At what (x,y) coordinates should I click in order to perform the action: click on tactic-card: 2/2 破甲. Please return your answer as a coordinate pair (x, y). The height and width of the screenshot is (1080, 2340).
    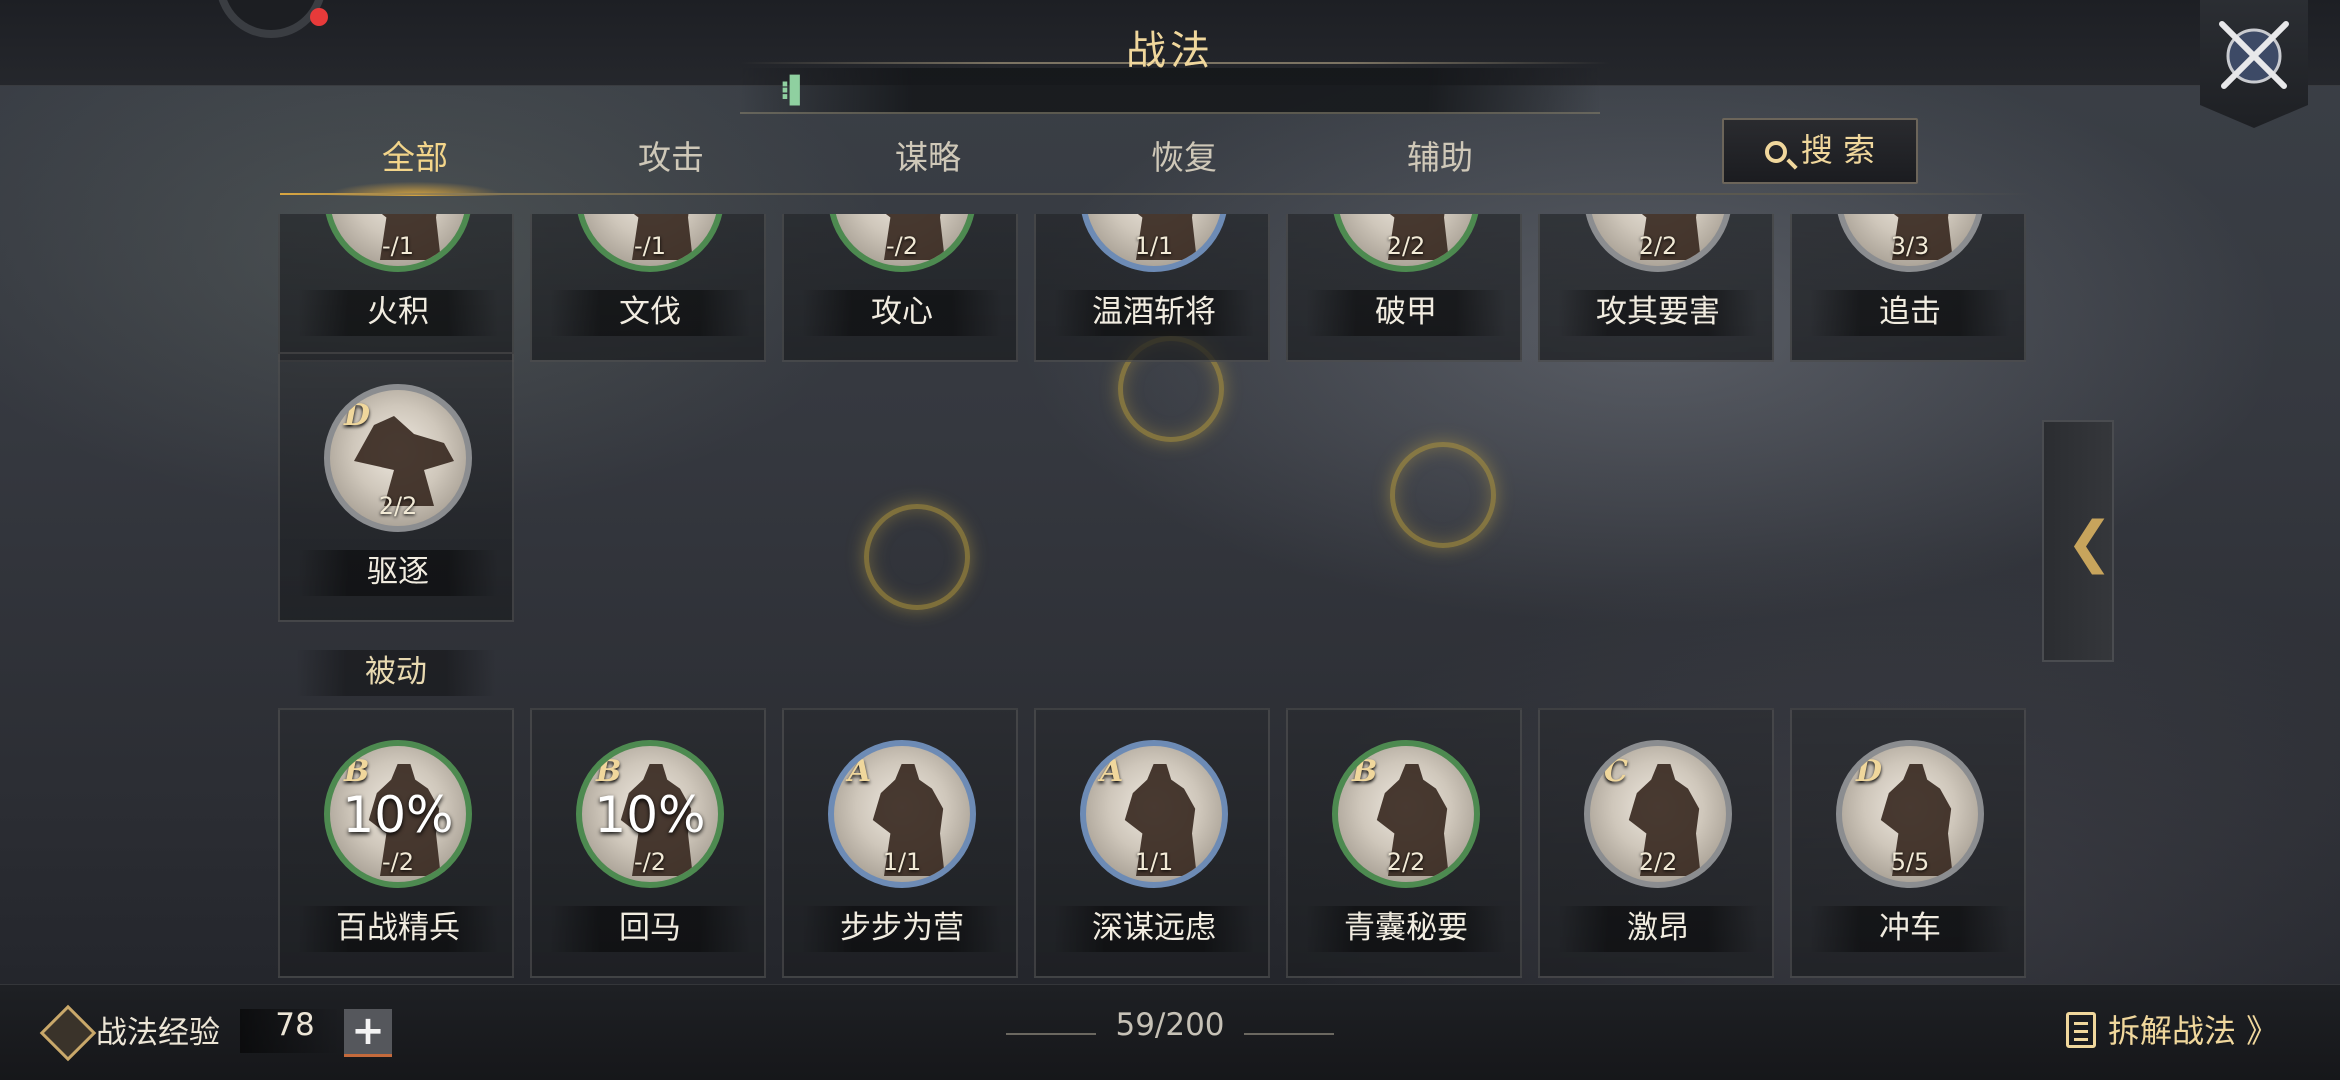
    Looking at the image, I should click on (1404, 288).